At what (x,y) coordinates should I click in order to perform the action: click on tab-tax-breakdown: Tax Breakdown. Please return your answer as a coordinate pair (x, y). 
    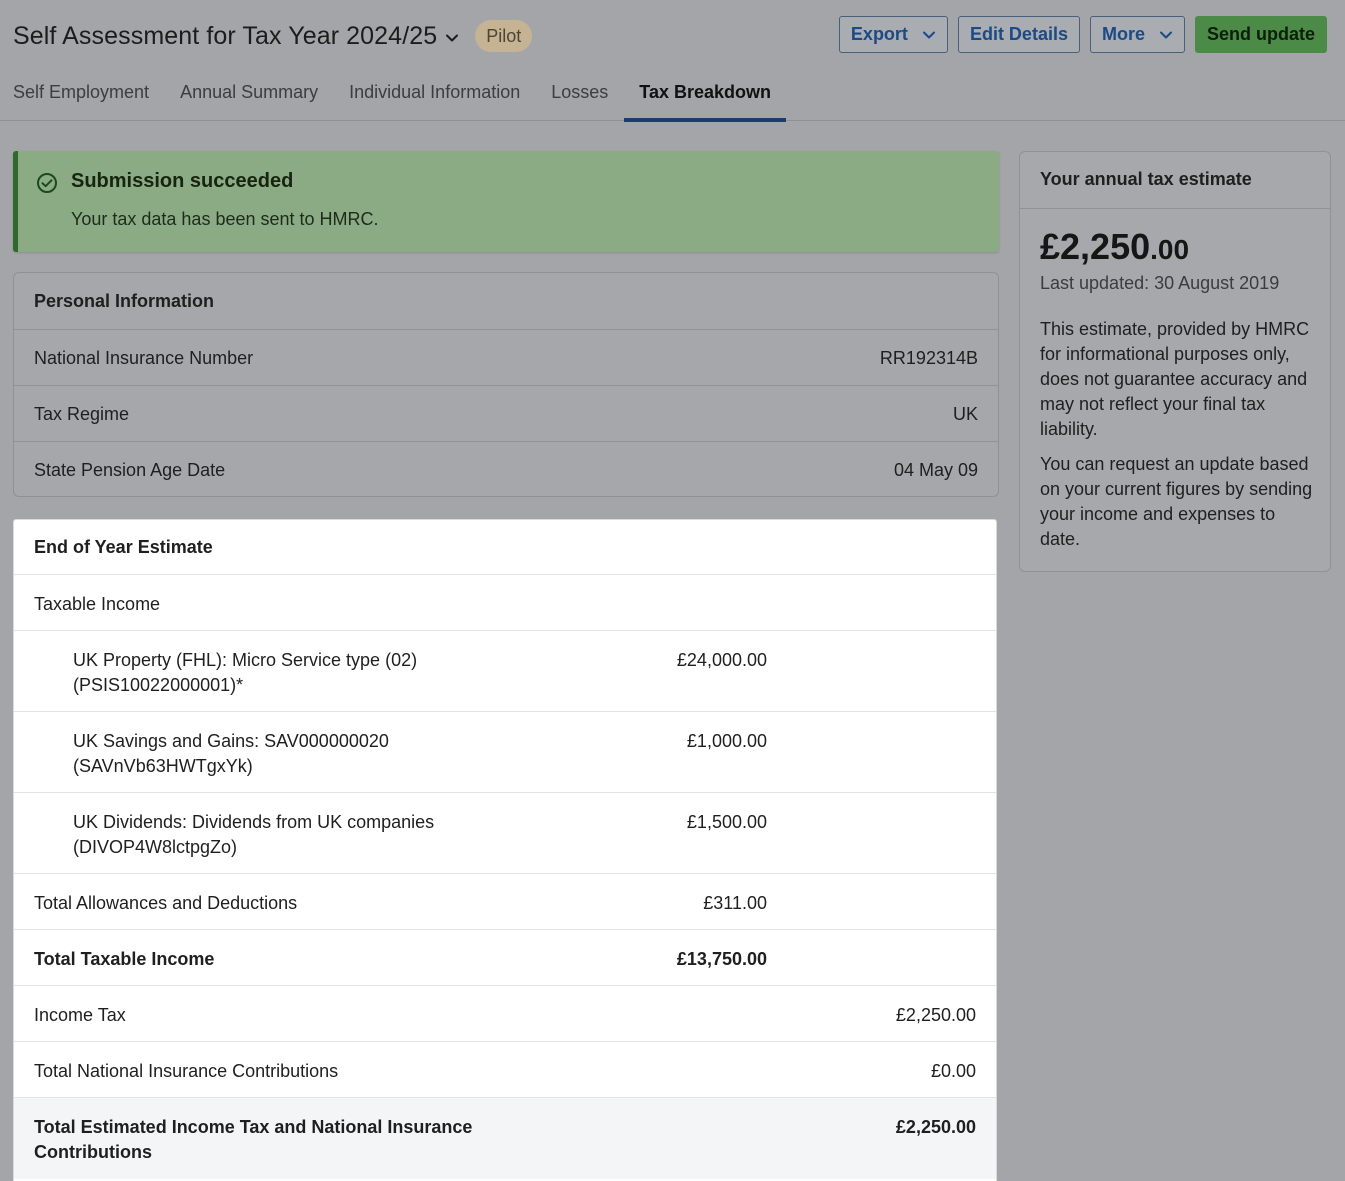
    Looking at the image, I should click on (705, 97).